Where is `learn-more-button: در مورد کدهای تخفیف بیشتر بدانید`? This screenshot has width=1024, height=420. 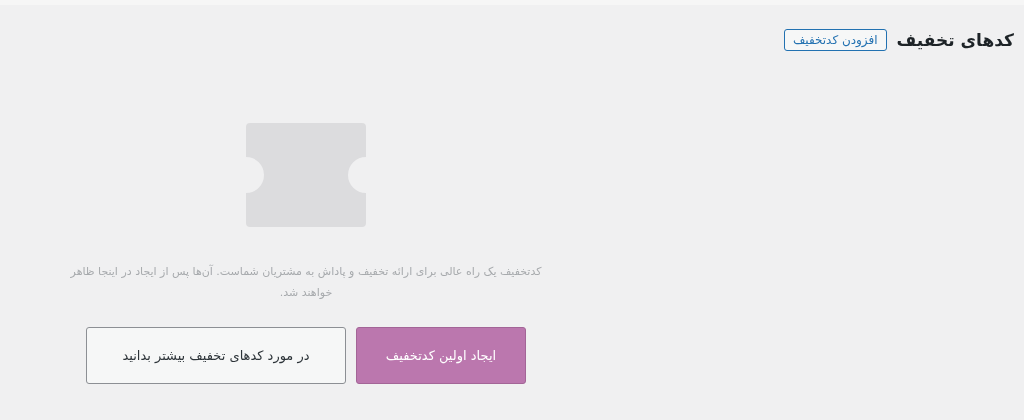
learn-more-button: در مورد کدهای تخفیف بیشتر بدانید is located at coordinates (216, 355).